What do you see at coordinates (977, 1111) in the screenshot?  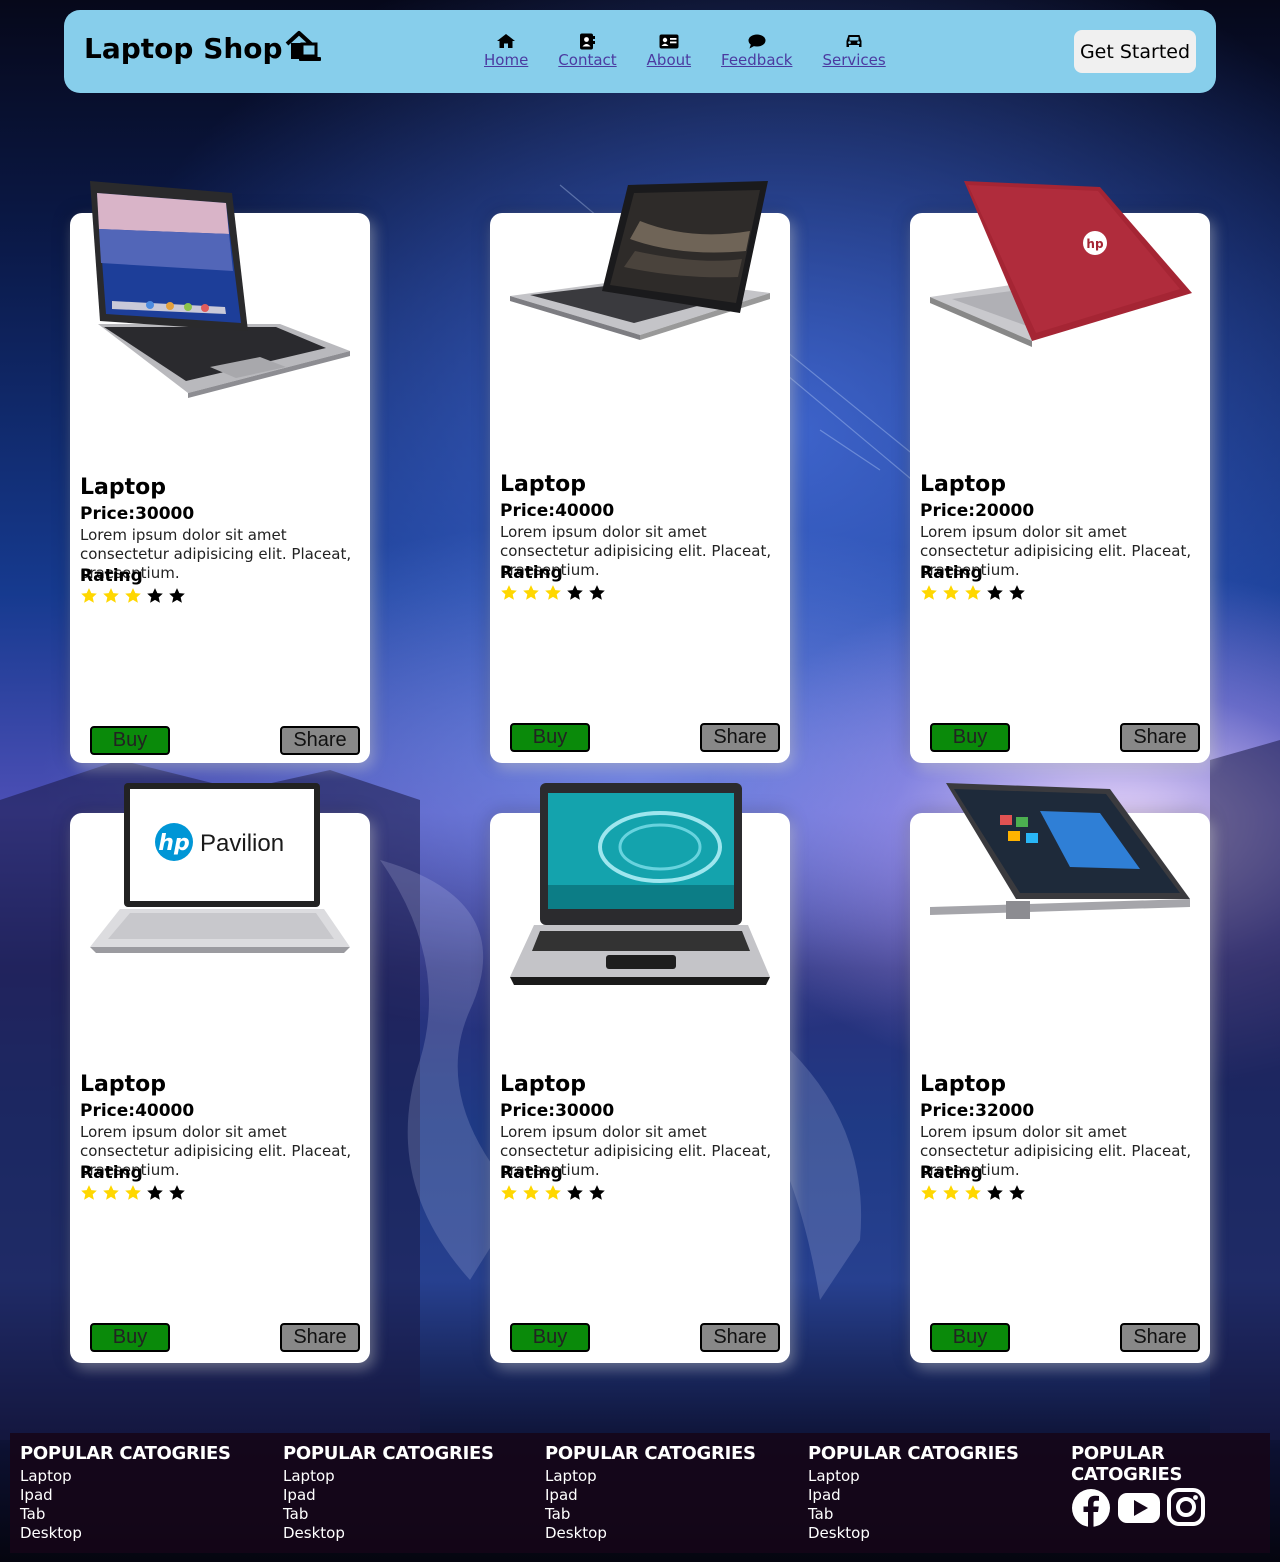 I see `product-price: Price:32000` at bounding box center [977, 1111].